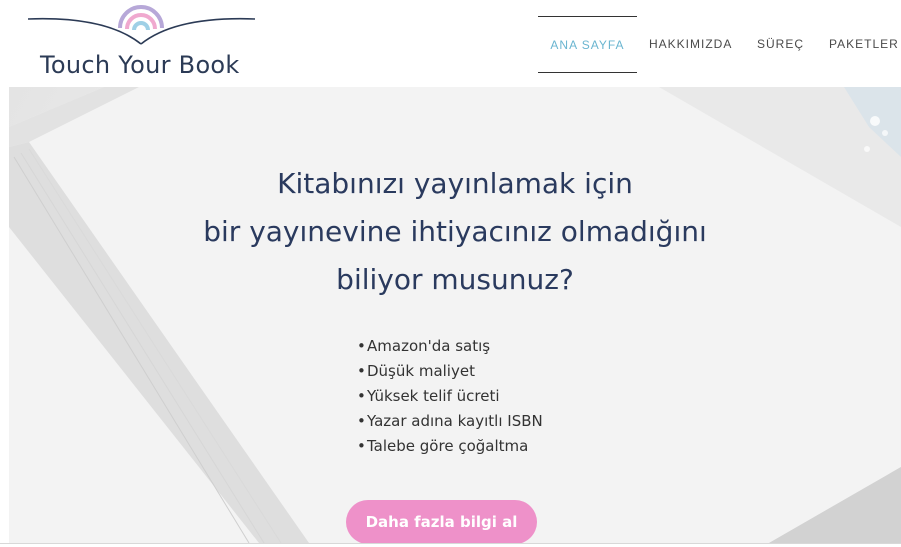 The image size is (901, 547). Describe the element at coordinates (455, 183) in the screenshot. I see `headline-line-1: Kitabınızı yayınlamak için` at that location.